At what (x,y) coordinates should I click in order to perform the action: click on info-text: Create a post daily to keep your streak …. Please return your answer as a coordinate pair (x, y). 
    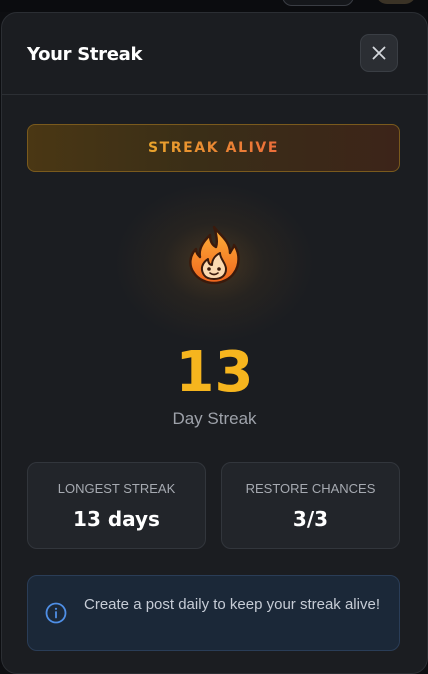
    Looking at the image, I should click on (232, 604).